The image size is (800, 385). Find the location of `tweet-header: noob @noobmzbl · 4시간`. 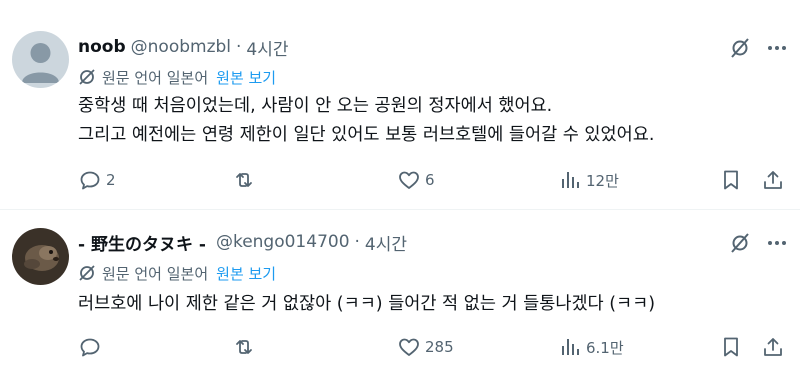

tweet-header: noob @noobmzbl · 4시간 is located at coordinates (433, 47).